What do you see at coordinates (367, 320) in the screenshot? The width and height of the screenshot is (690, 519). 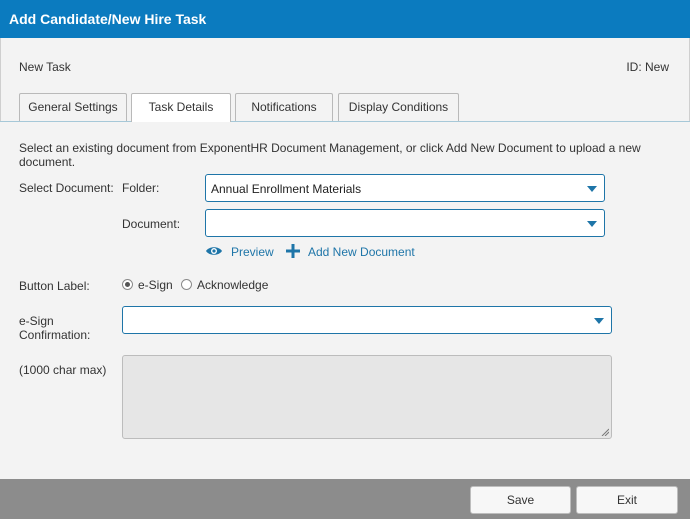 I see `esign-confirmation-select` at bounding box center [367, 320].